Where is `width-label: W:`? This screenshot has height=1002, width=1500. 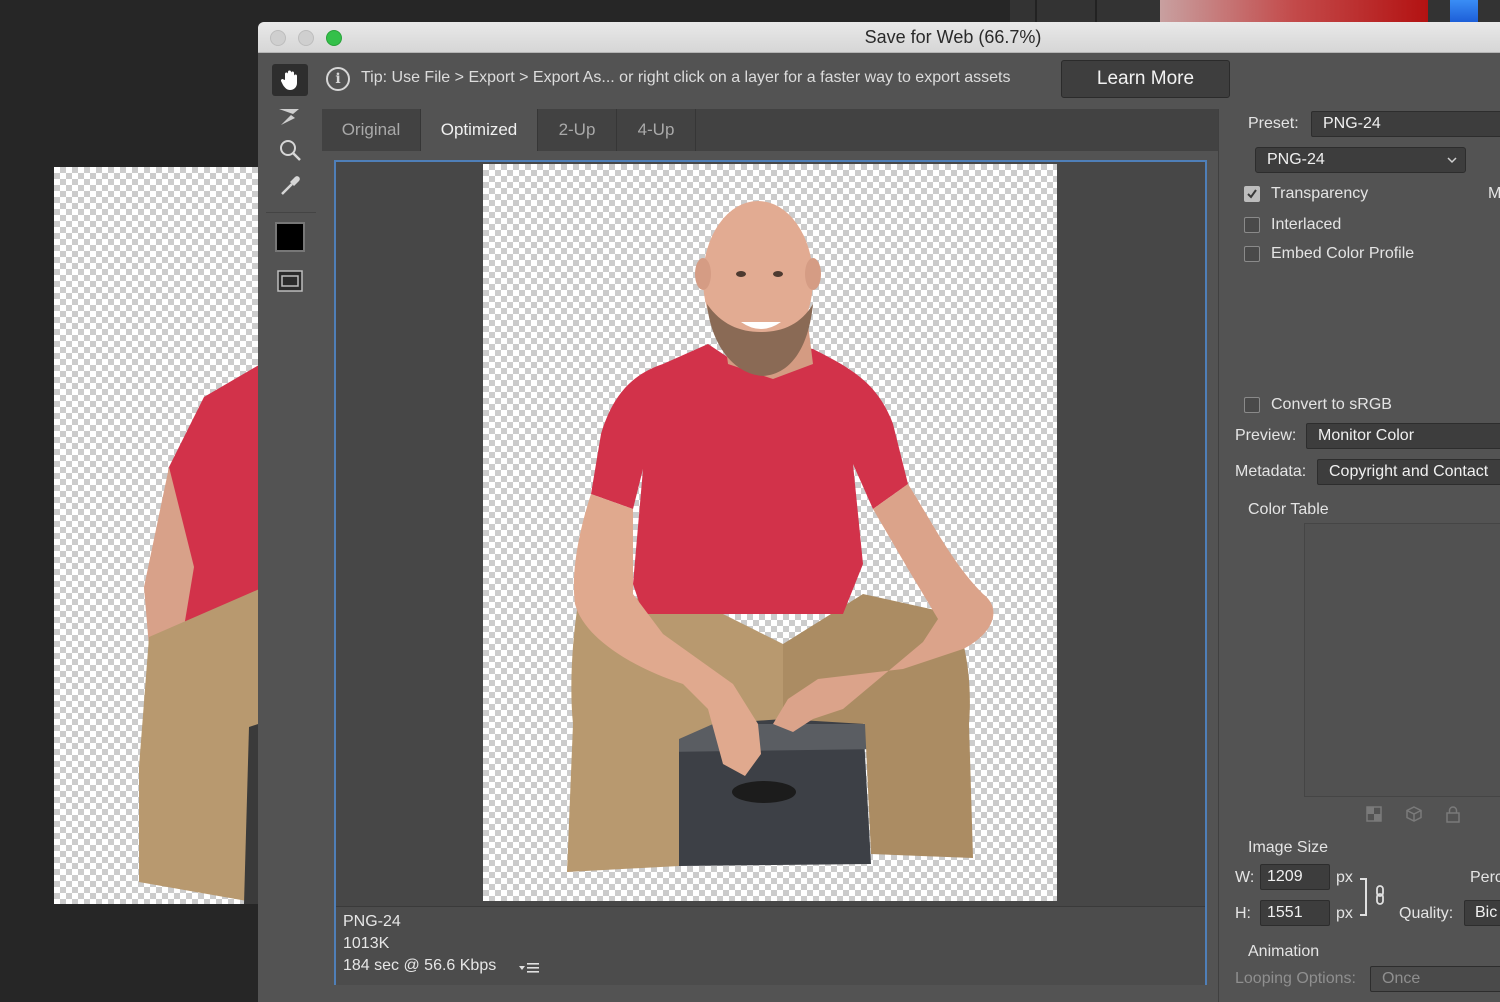
width-label: W: is located at coordinates (1245, 877).